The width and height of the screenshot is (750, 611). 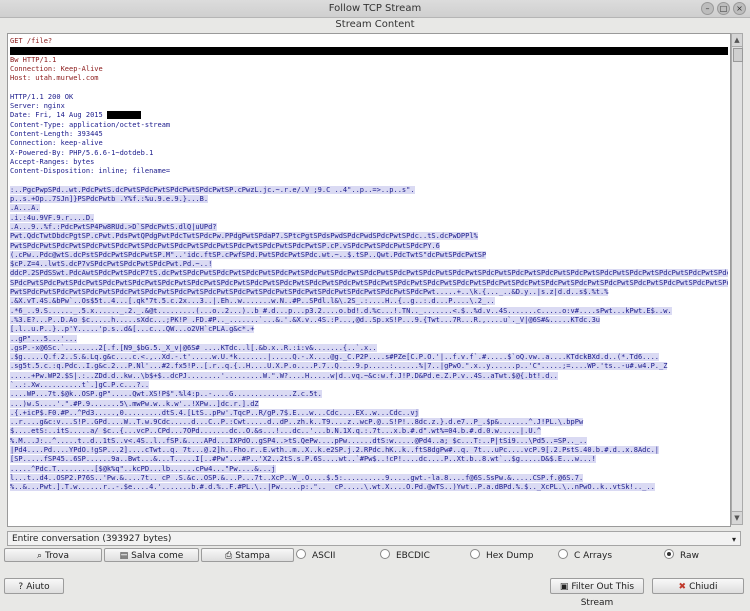 What do you see at coordinates (56, 143) in the screenshot?
I see `stream-line-text: Connection: keep-alive` at bounding box center [56, 143].